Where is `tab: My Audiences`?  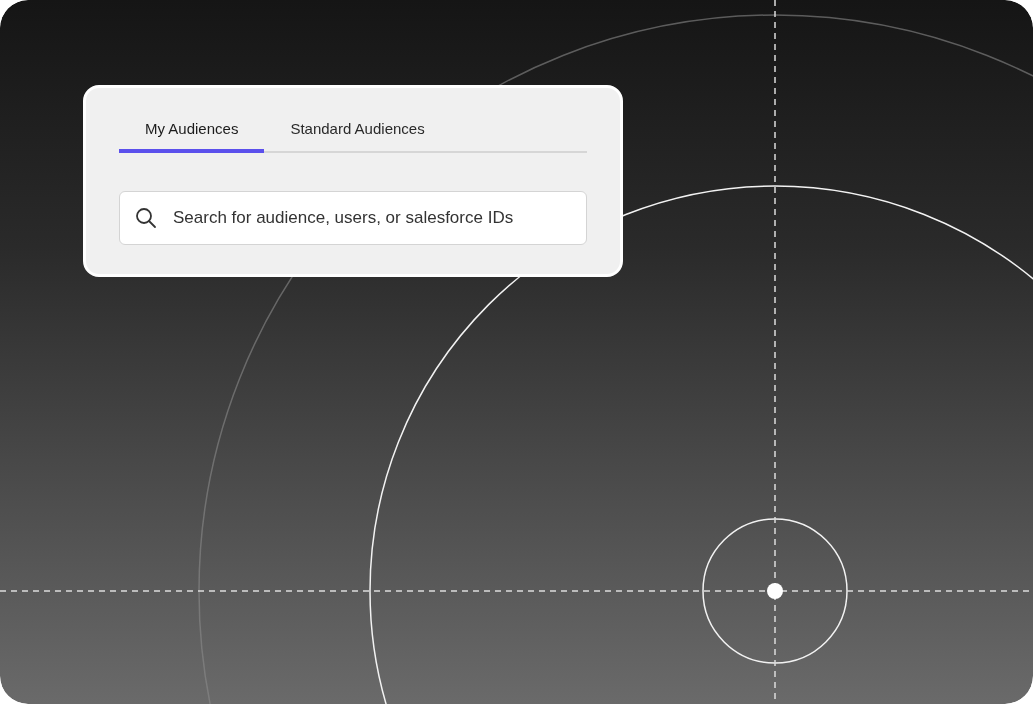 tab: My Audiences is located at coordinates (192, 132).